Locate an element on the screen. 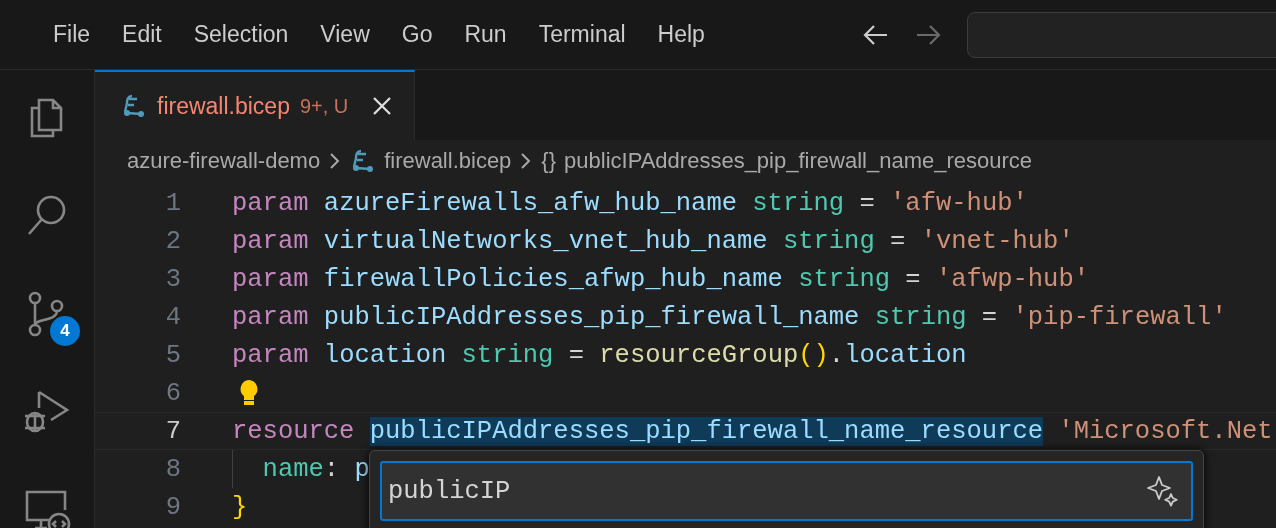 The width and height of the screenshot is (1276, 528). count-badge: 4 is located at coordinates (65, 331).